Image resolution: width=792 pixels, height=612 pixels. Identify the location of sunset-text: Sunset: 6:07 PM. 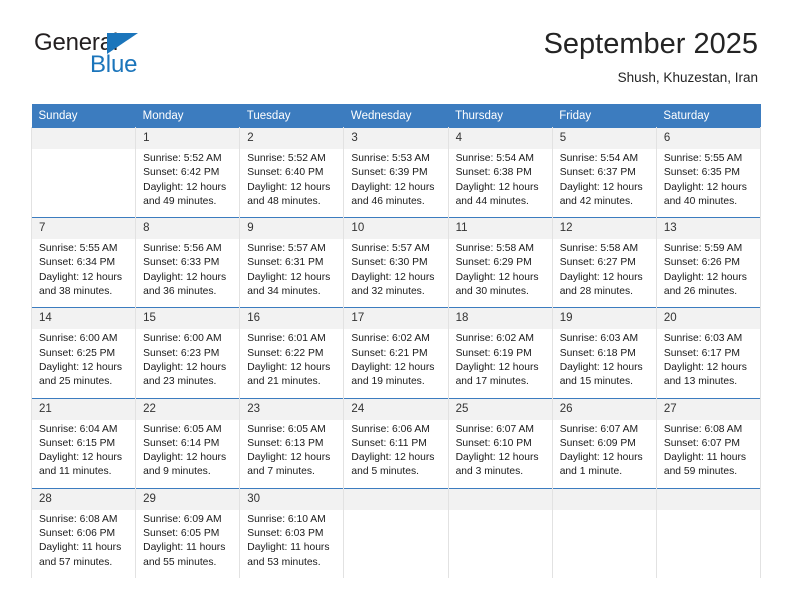
(701, 443).